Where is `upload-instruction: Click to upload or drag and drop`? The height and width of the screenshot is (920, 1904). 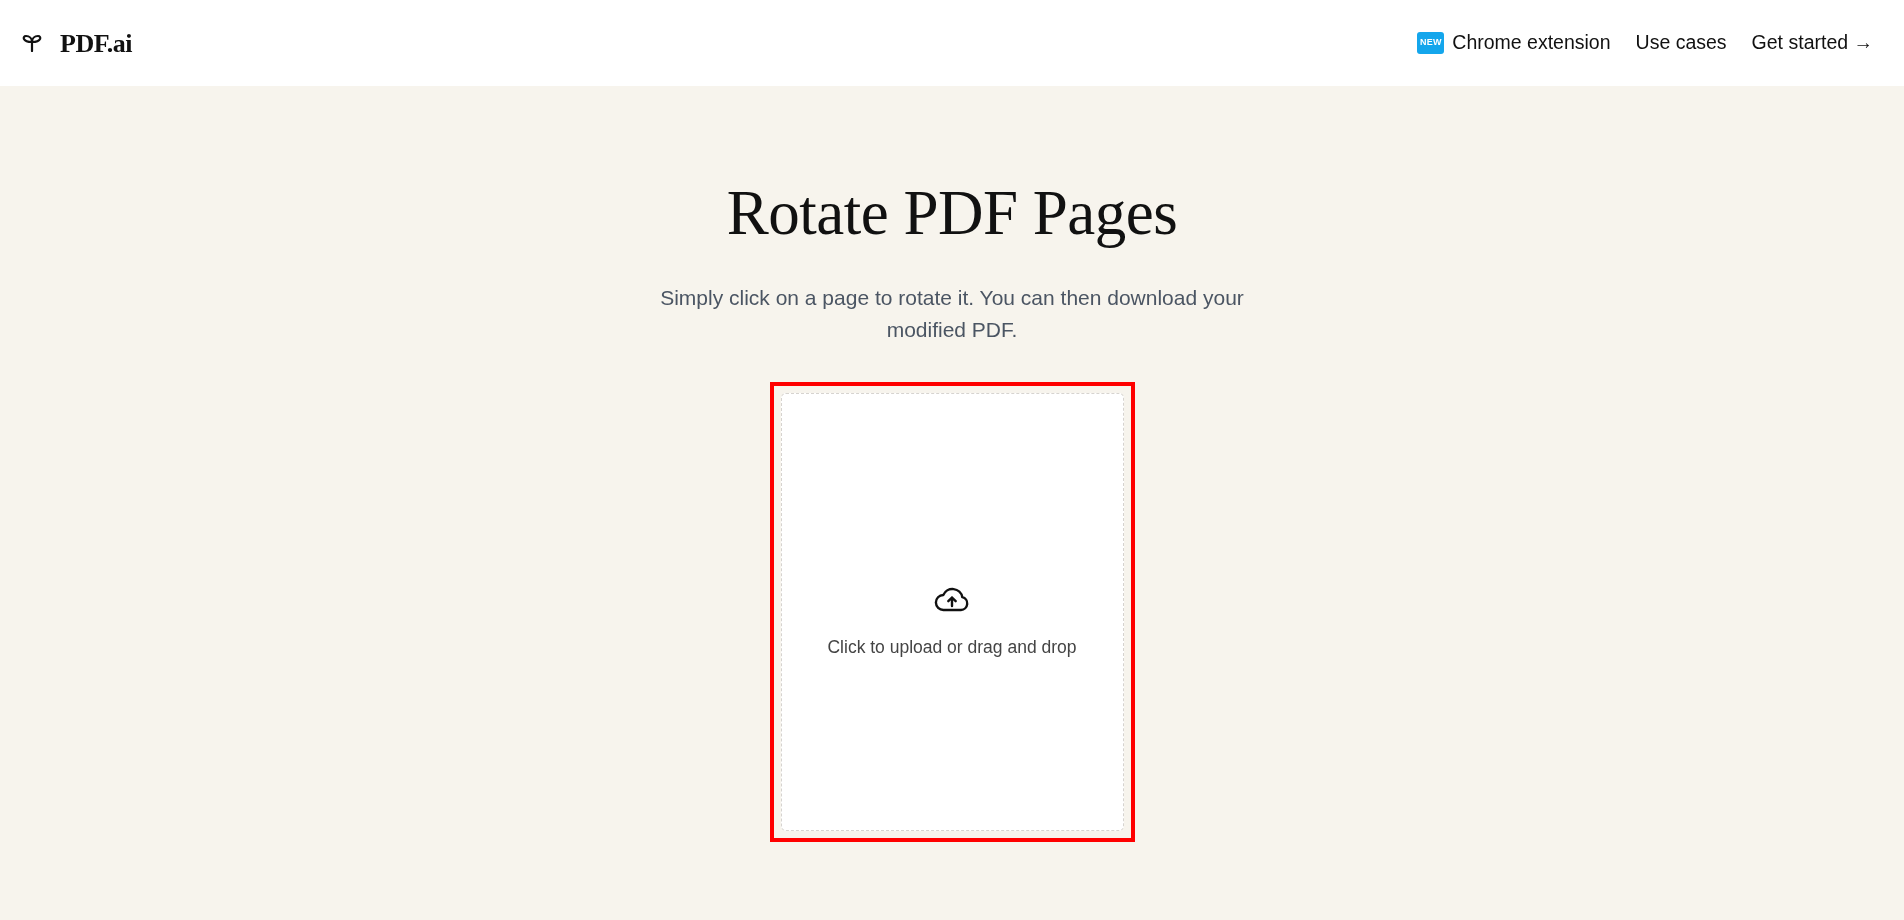
upload-instruction: Click to upload or drag and drop is located at coordinates (952, 648).